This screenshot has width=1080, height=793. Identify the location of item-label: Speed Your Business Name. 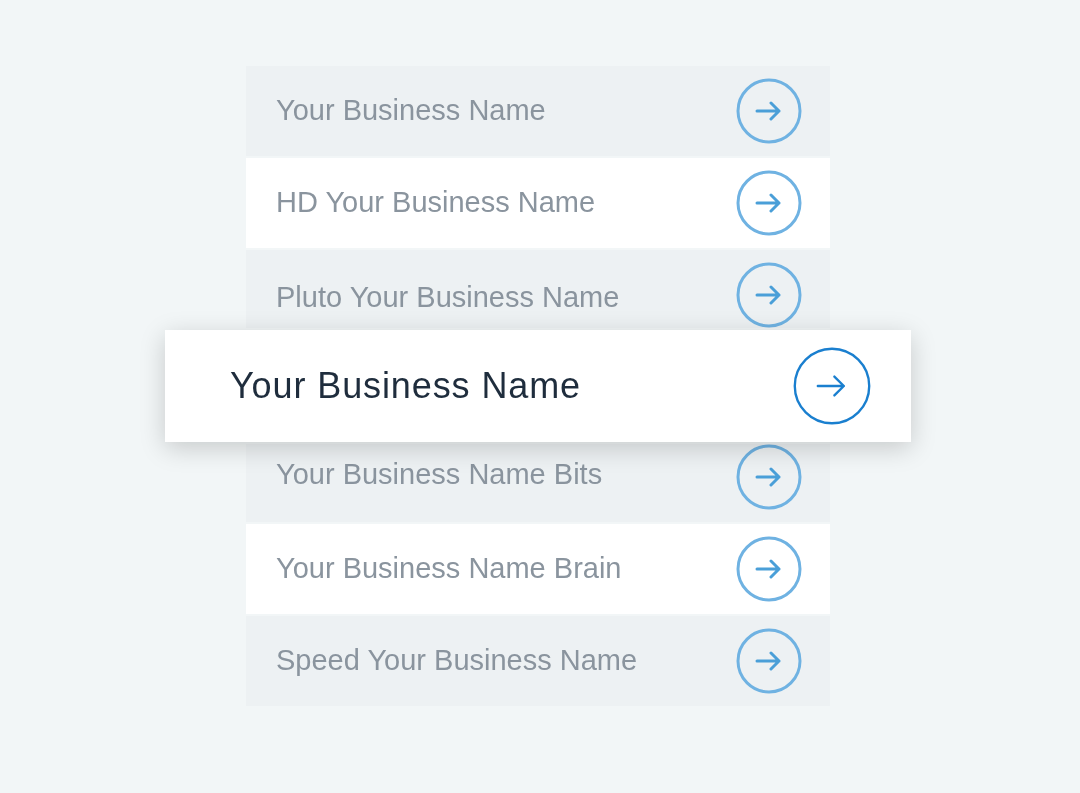
(457, 661).